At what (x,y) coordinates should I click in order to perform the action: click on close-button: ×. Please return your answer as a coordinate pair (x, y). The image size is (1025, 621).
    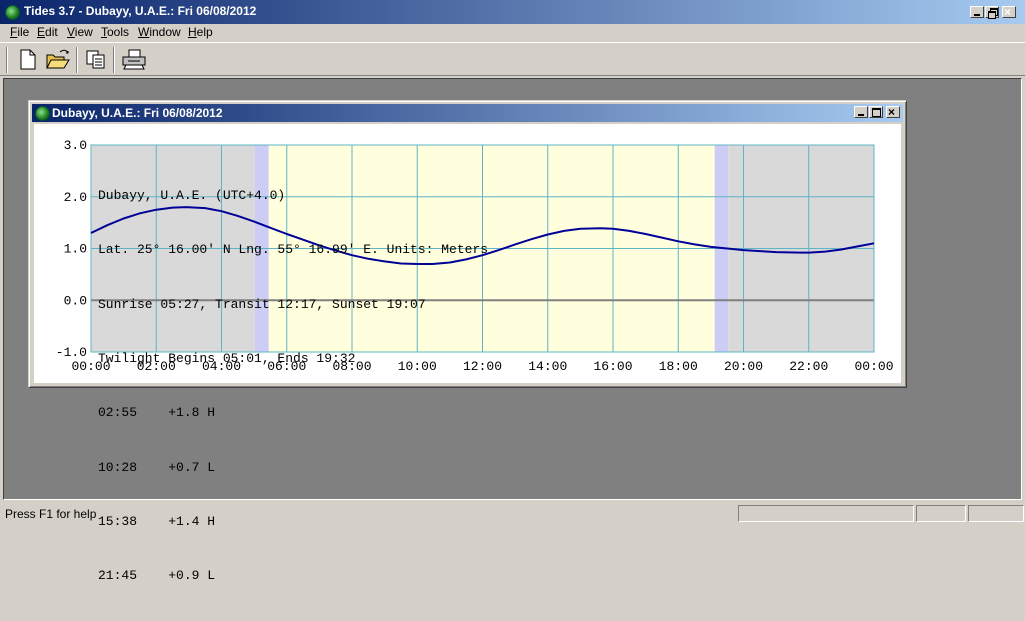
    Looking at the image, I should click on (1009, 12).